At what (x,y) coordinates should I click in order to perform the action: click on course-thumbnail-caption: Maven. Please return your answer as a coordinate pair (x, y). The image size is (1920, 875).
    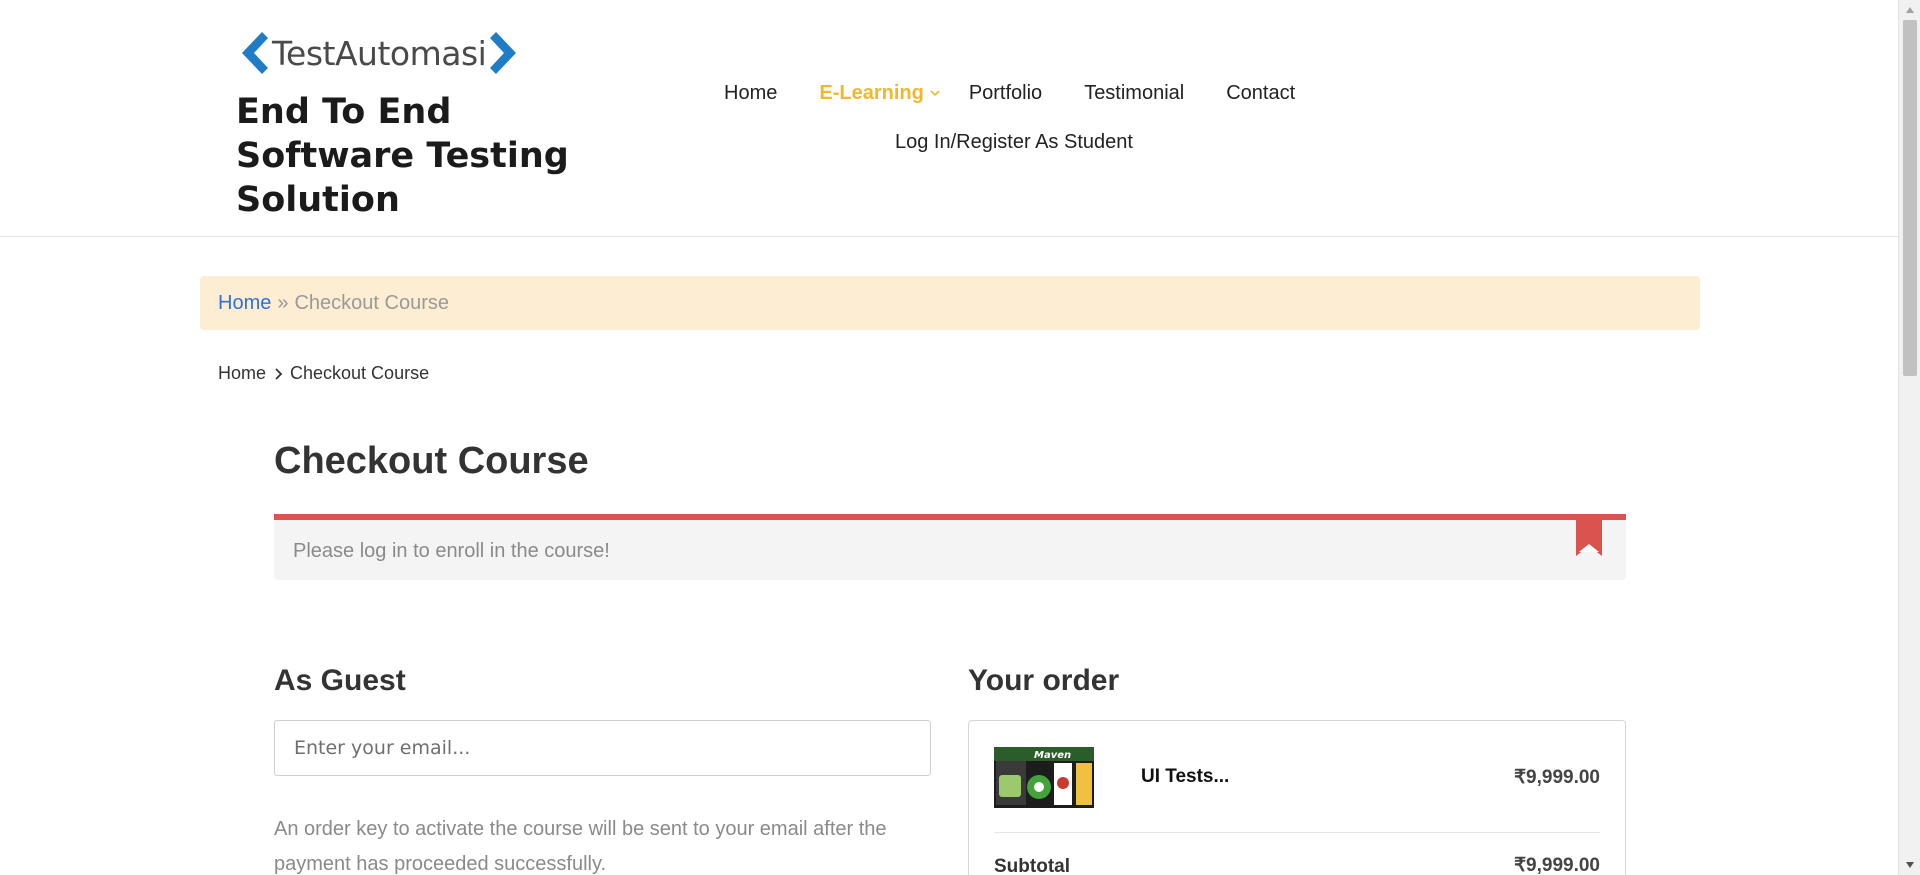
    Looking at the image, I should click on (1052, 755).